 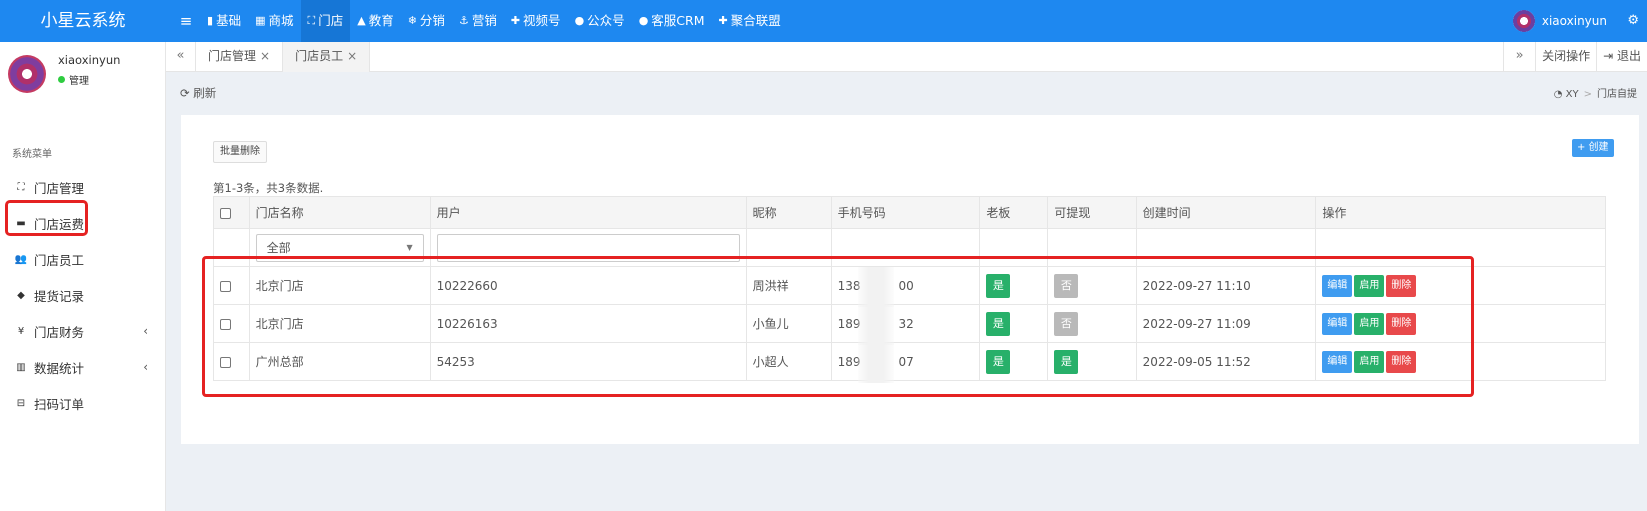 What do you see at coordinates (281, 20) in the screenshot?
I see `nav-item-label: 商城` at bounding box center [281, 20].